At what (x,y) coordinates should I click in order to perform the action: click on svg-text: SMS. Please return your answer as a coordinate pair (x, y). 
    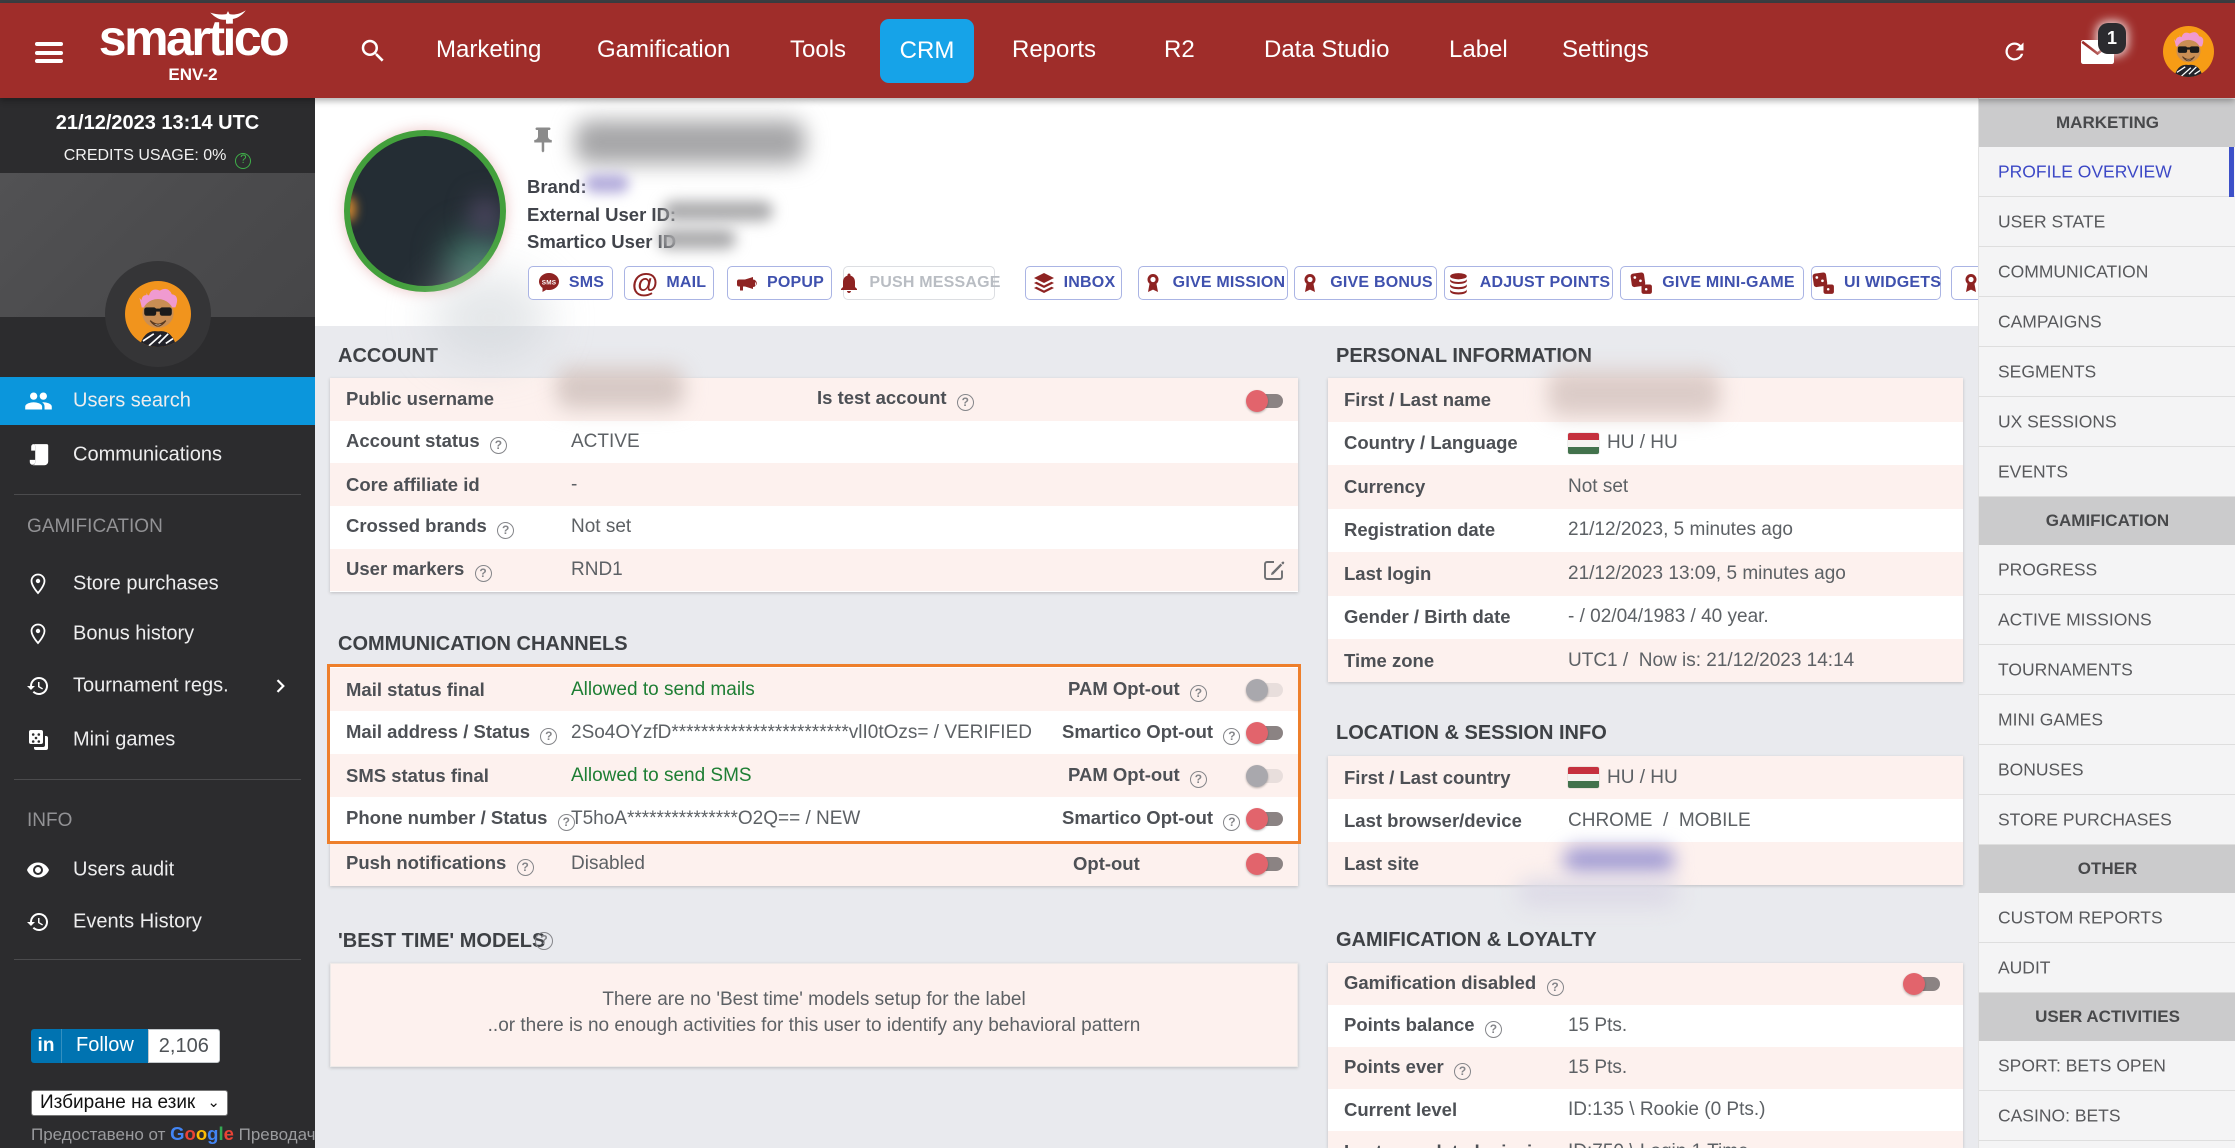
    Looking at the image, I should click on (549, 283).